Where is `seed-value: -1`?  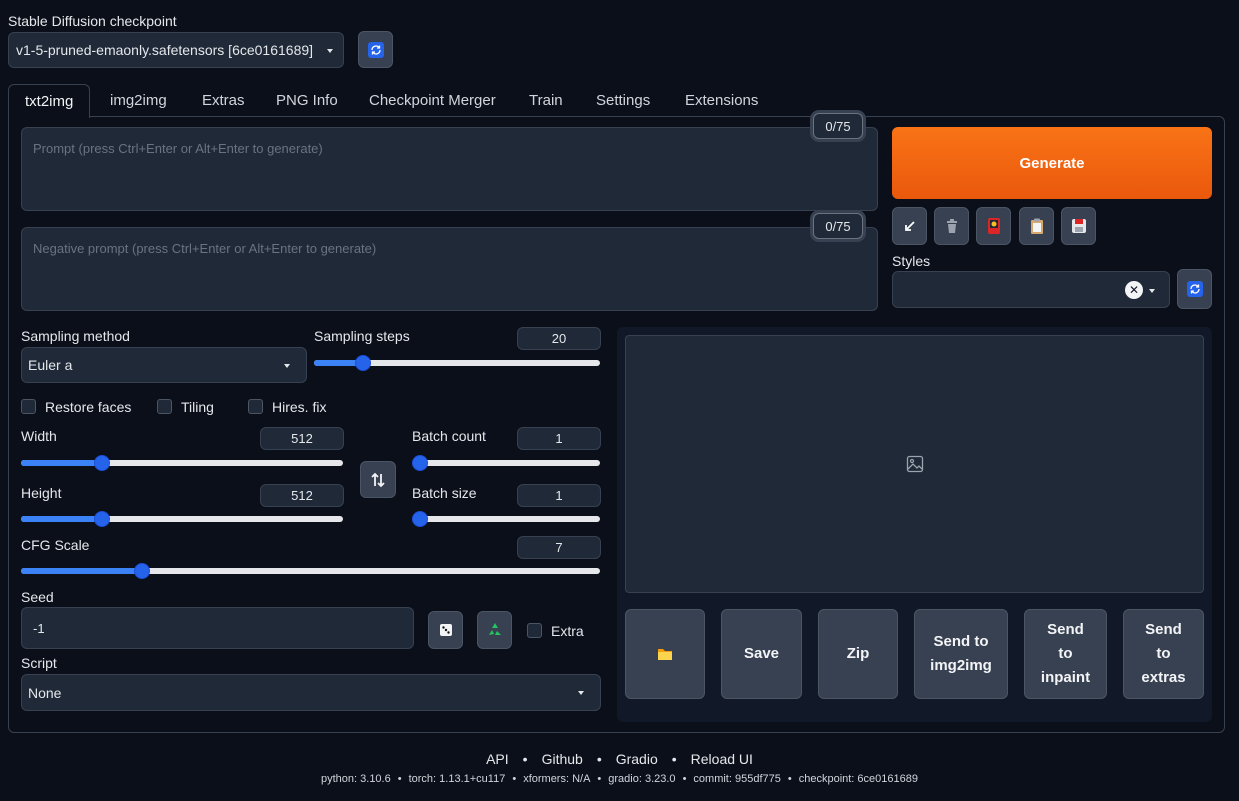 seed-value: -1 is located at coordinates (39, 628).